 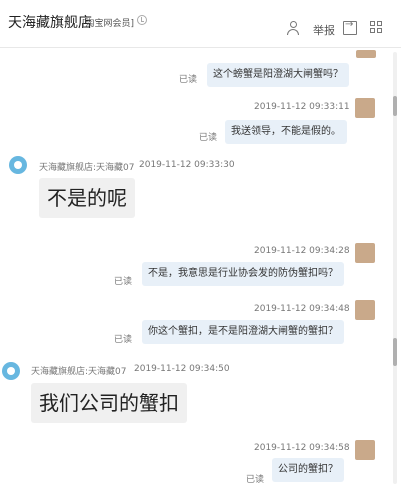 What do you see at coordinates (286, 132) in the screenshot?
I see `buyer-message-bubble: 我送领导，不能是假的。` at bounding box center [286, 132].